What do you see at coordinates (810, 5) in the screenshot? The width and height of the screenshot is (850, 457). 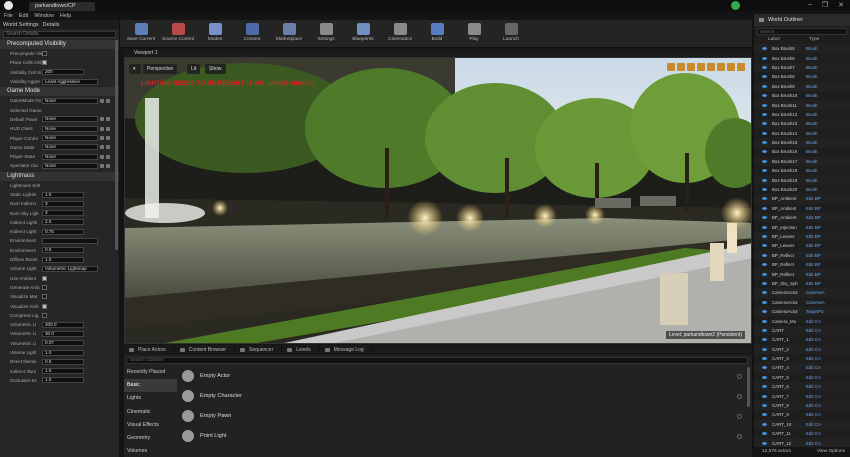 I see `minimize-button: –` at bounding box center [810, 5].